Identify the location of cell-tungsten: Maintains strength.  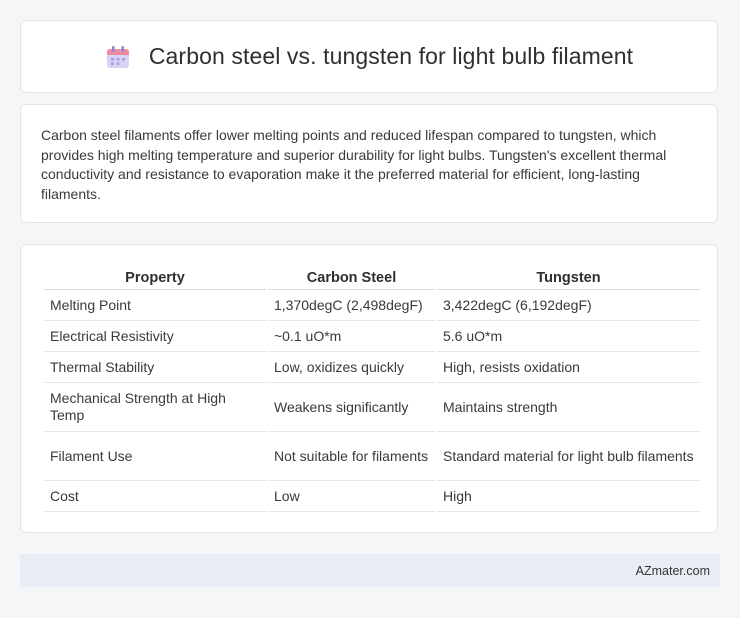
(568, 407).